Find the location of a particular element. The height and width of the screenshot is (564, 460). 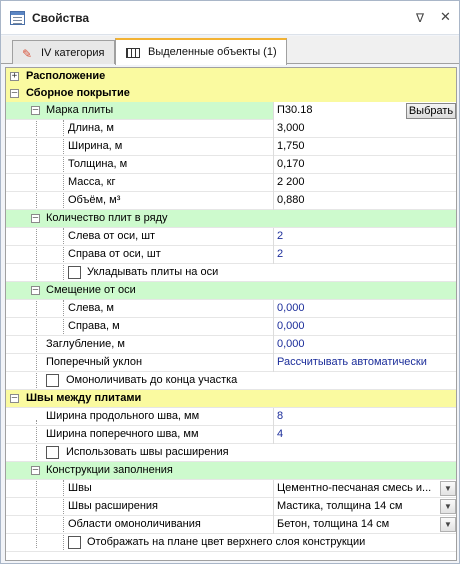

offset-left-value: 0,000 is located at coordinates (364, 309).